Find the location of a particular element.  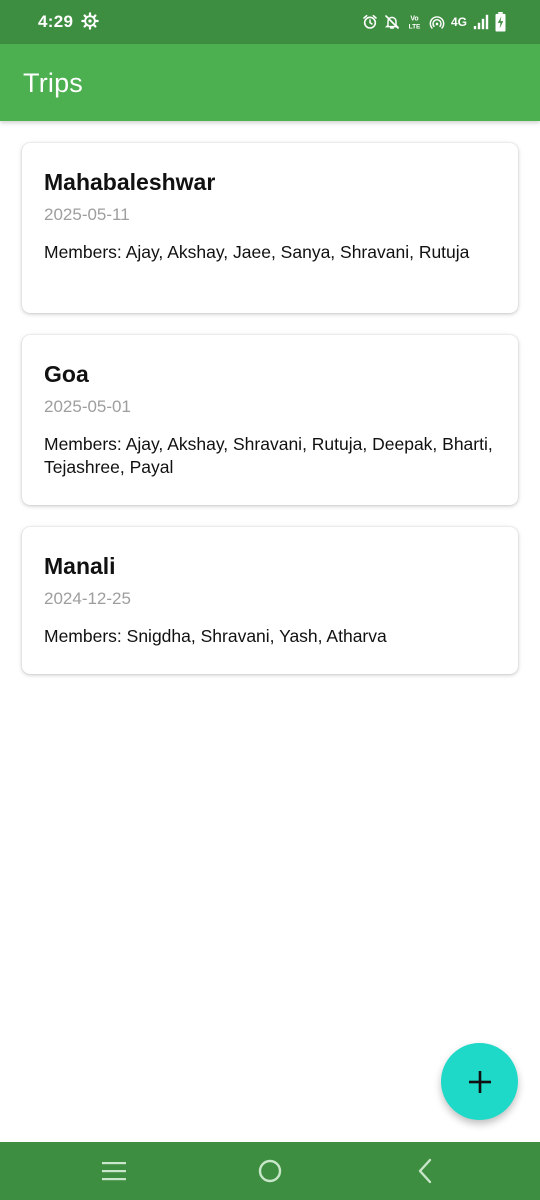

trip-name: Mahabaleshwar is located at coordinates (130, 182).